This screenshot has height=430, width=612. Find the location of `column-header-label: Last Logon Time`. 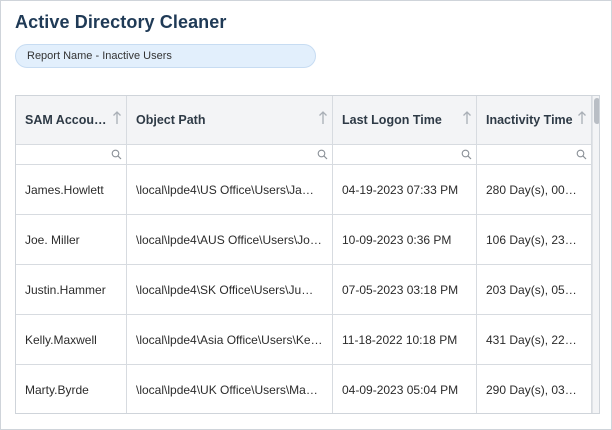

column-header-label: Last Logon Time is located at coordinates (392, 120).